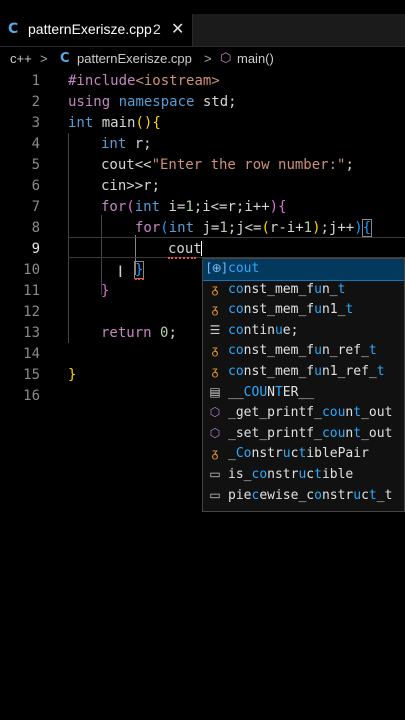 This screenshot has height=720, width=405. I want to click on line-number: 7, so click(35, 207).